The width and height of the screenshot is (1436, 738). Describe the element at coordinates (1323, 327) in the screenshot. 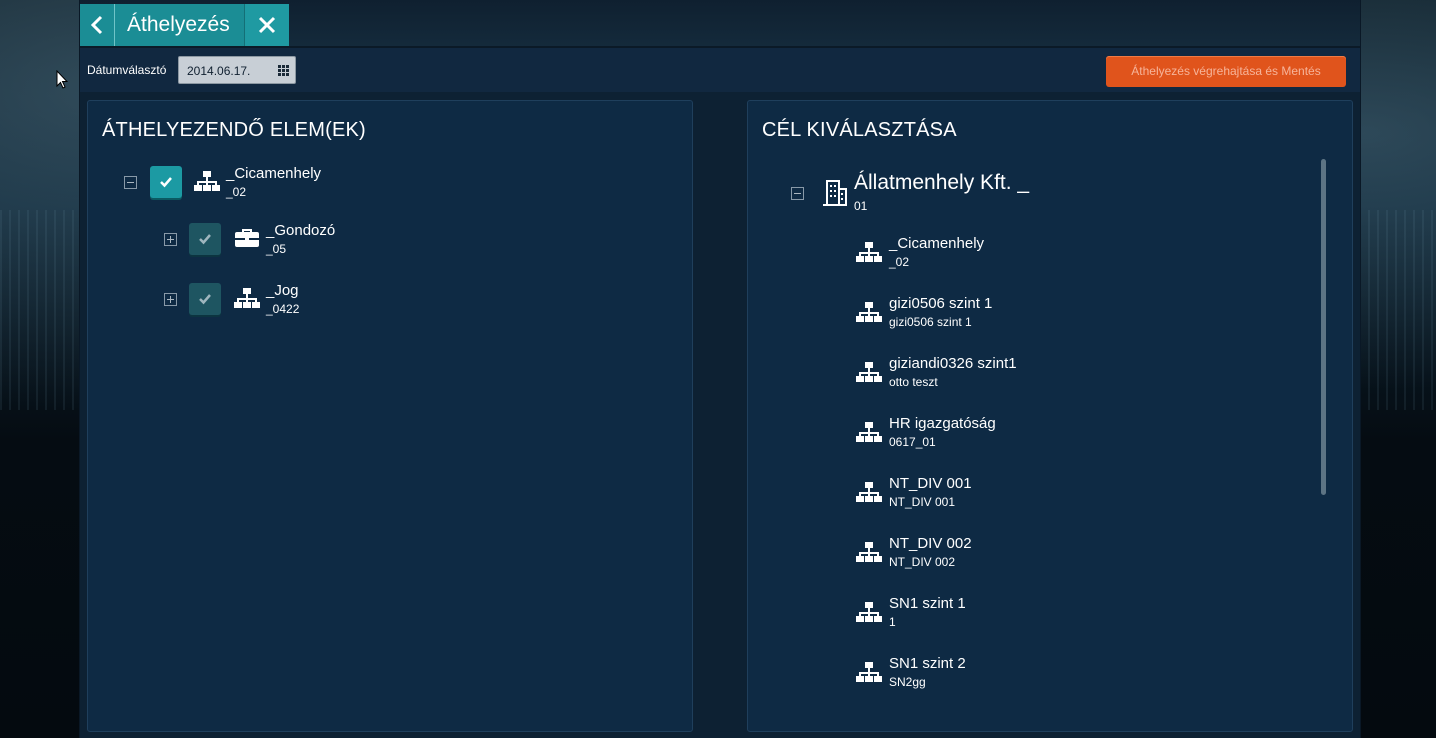

I see `scrollbar` at that location.